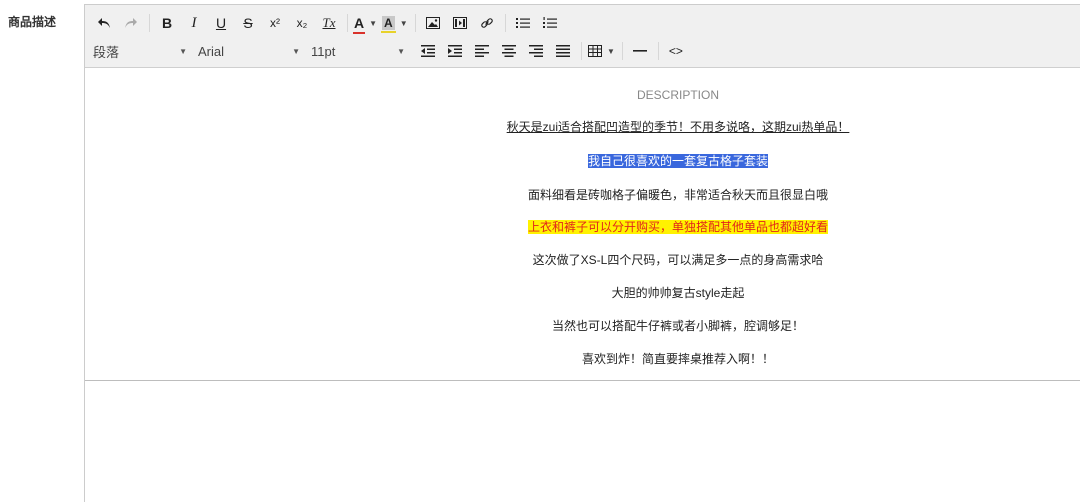 Image resolution: width=1080 pixels, height=502 pixels. What do you see at coordinates (677, 227) in the screenshot?
I see `content-line-highlighted: 上衣和裤子可以分开购买，单独搭配其他单品也都超好看` at bounding box center [677, 227].